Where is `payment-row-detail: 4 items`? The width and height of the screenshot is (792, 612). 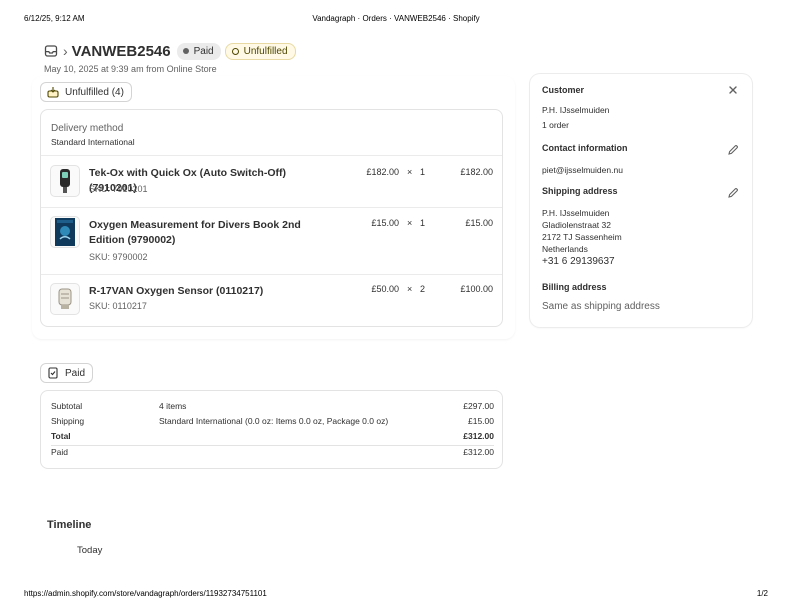 payment-row-detail: 4 items is located at coordinates (173, 406).